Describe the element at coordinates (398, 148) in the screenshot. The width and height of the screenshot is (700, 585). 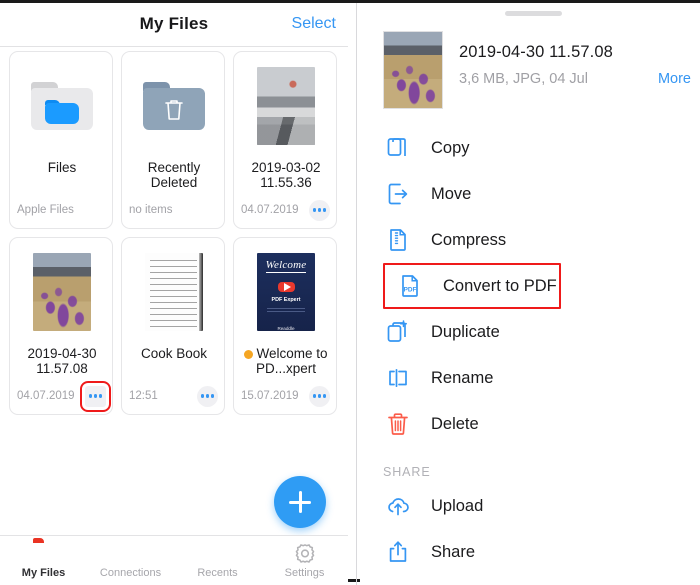
I see `copy-icon` at that location.